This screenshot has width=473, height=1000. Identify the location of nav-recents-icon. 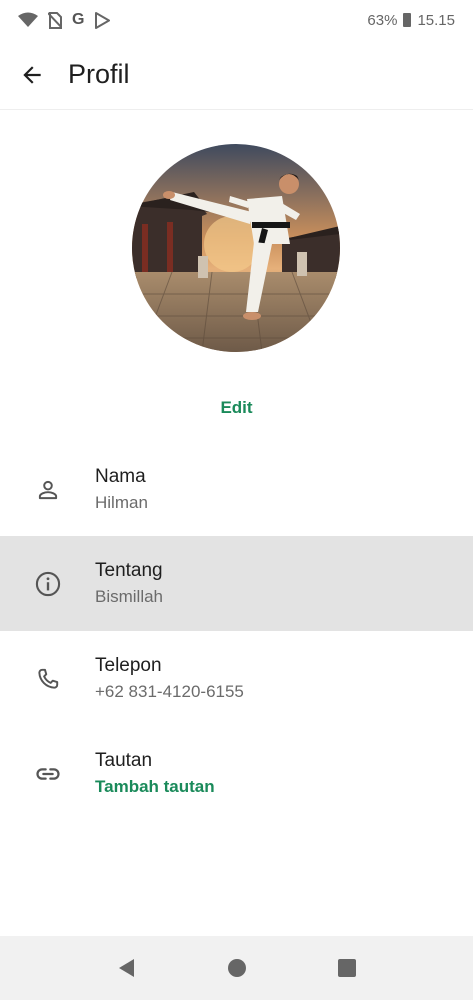
(347, 968).